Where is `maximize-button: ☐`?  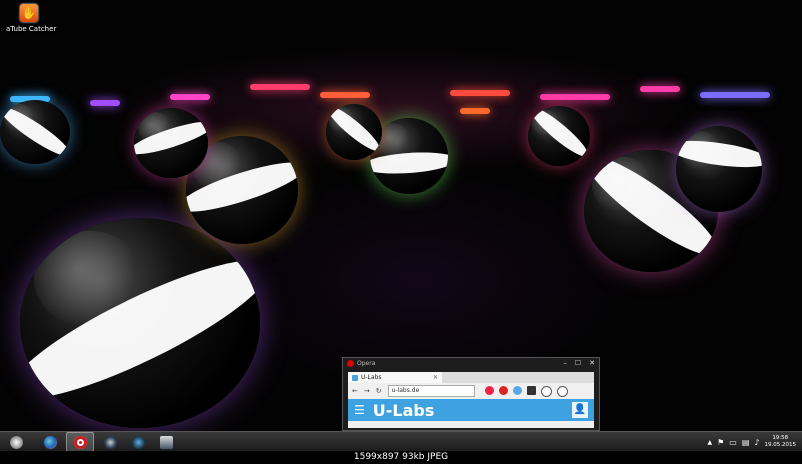
maximize-button: ☐ is located at coordinates (578, 363).